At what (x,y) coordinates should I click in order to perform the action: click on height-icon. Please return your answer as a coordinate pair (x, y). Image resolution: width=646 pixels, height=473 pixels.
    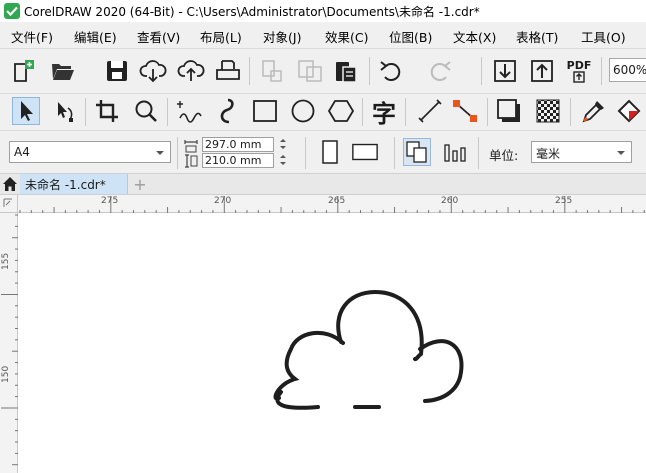
    Looking at the image, I should click on (191, 162).